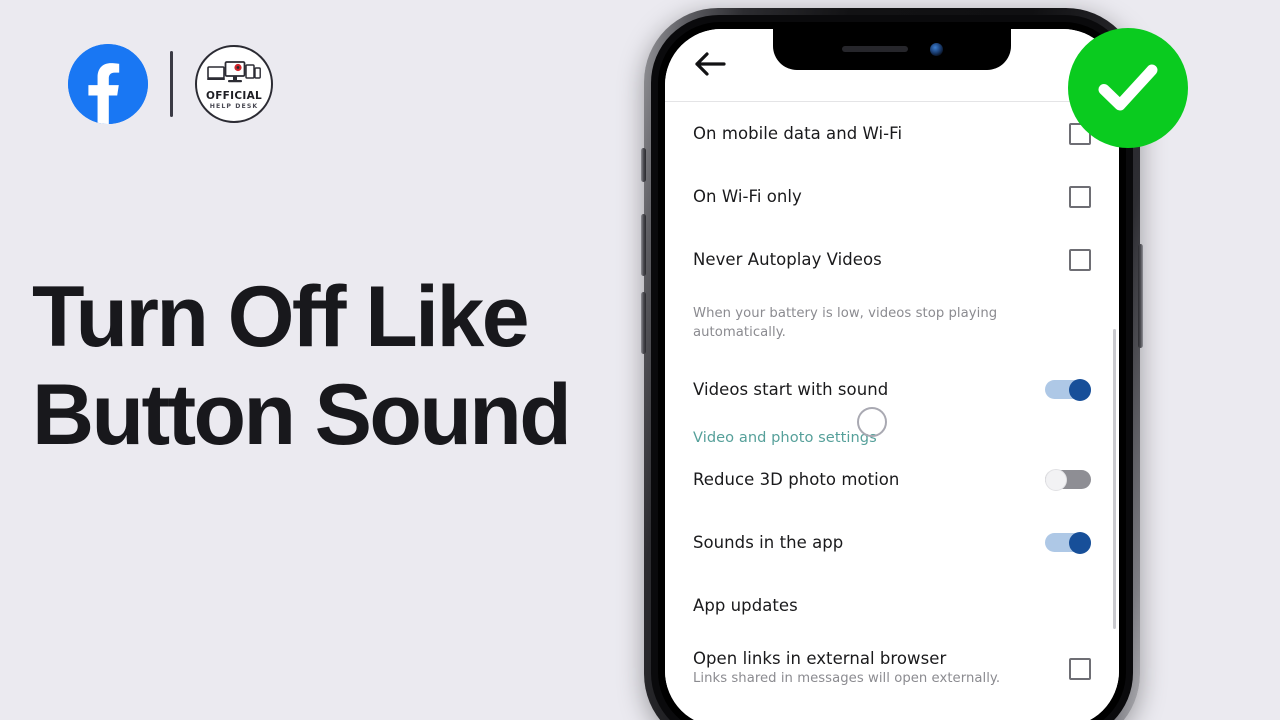  Describe the element at coordinates (234, 107) in the screenshot. I see `help-desk-subtitle: HELP DESK` at that location.